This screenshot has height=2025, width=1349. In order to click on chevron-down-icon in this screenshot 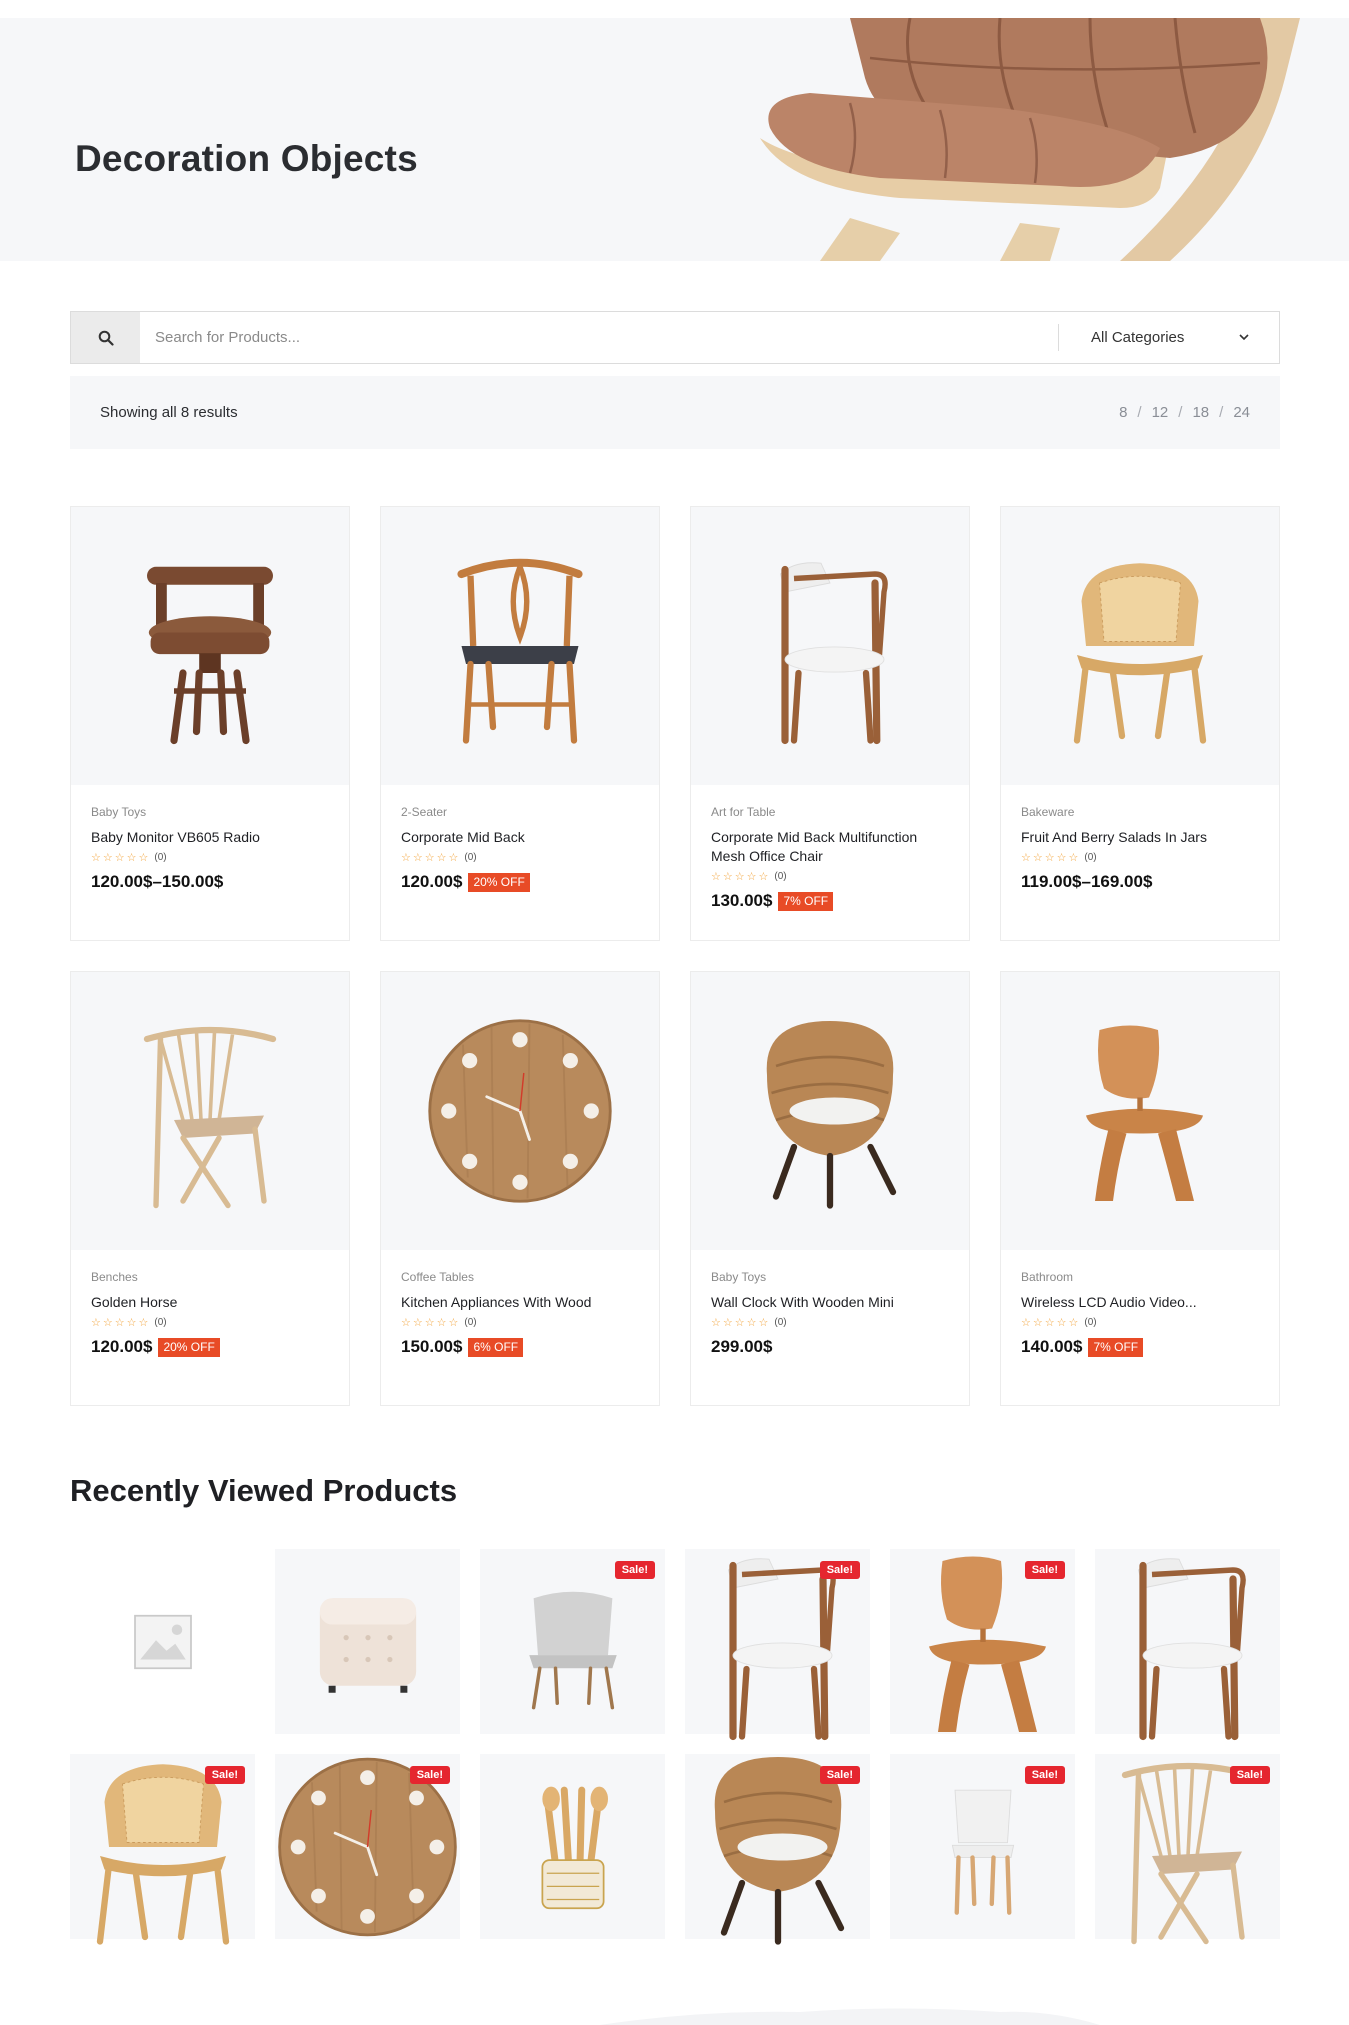, I will do `click(1244, 337)`.